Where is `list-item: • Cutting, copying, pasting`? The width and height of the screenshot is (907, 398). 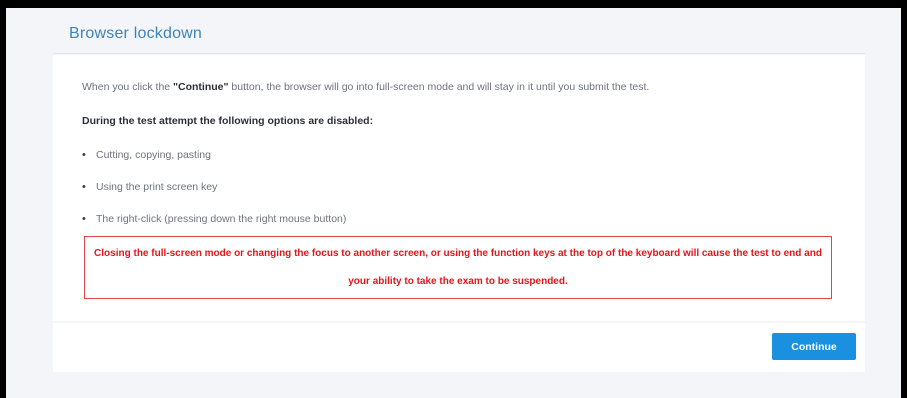
list-item: • Cutting, copying, pasting is located at coordinates (146, 155).